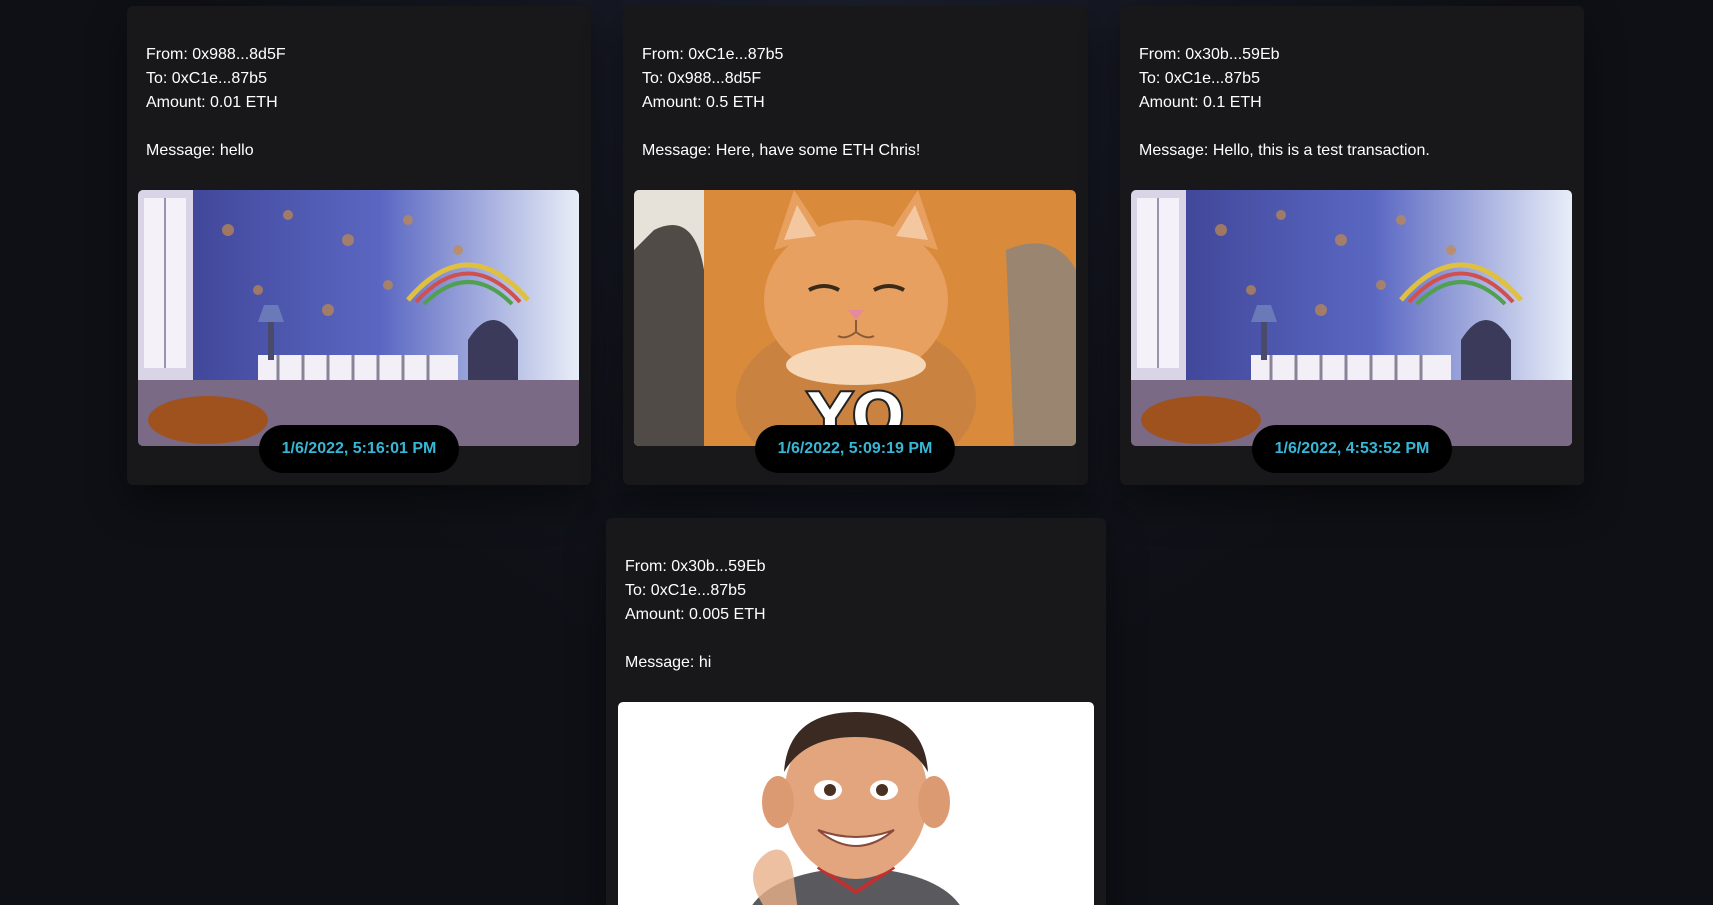  What do you see at coordinates (703, 102) in the screenshot?
I see `amount: Amount: 0.5 ETH` at bounding box center [703, 102].